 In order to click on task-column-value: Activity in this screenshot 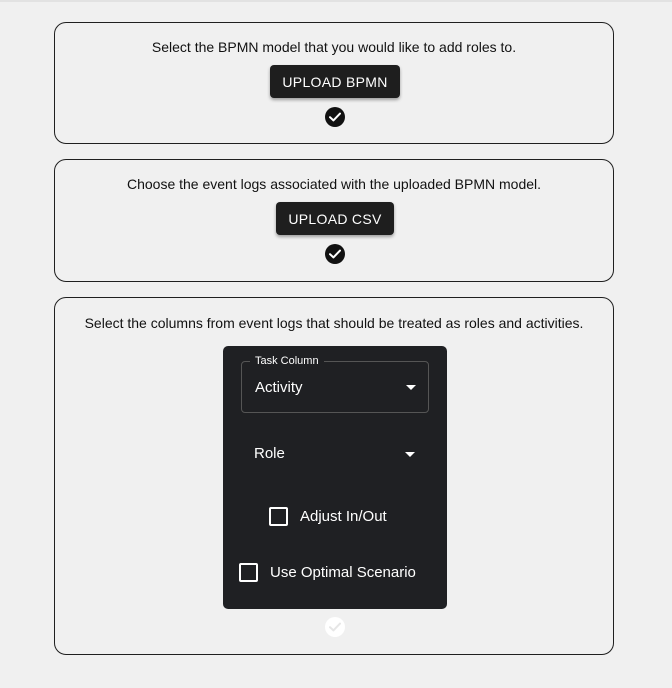, I will do `click(279, 387)`.